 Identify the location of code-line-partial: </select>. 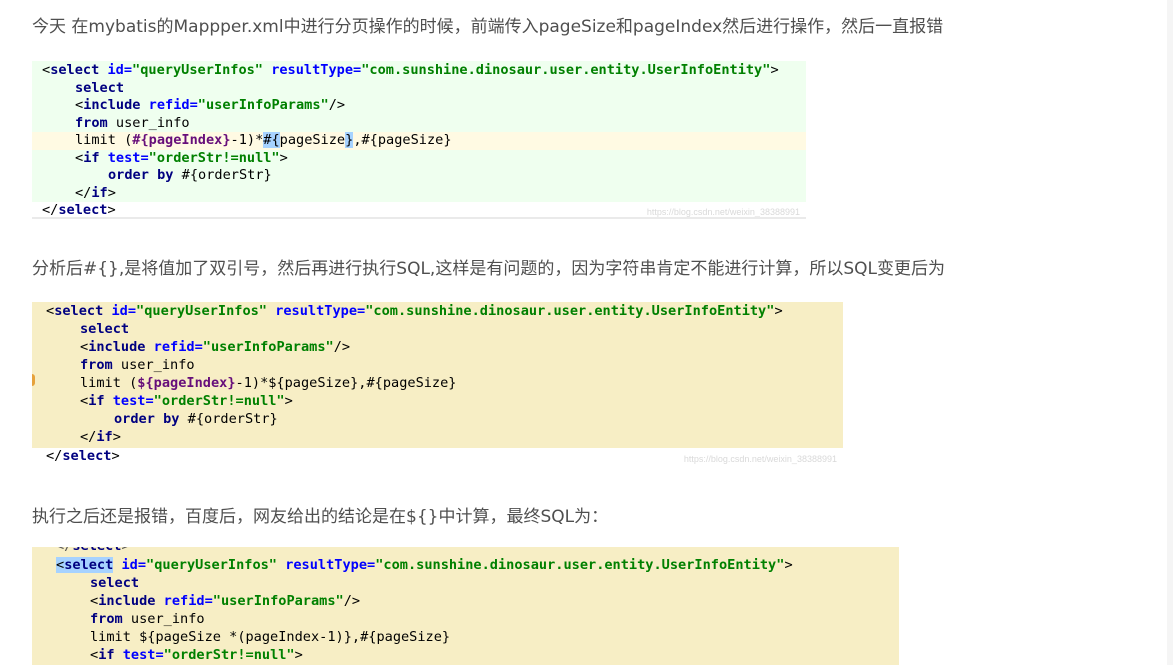
(465, 551).